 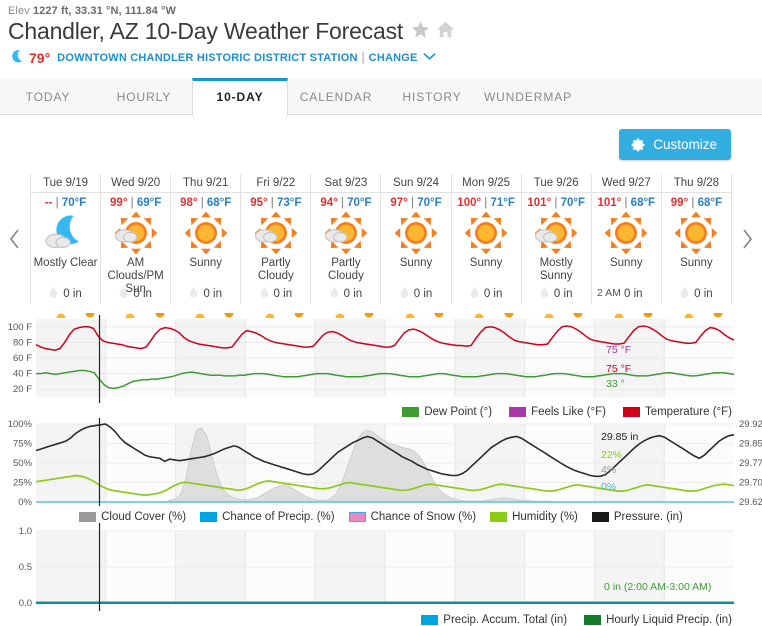 I want to click on svg-text: 29.70, so click(x=750, y=483).